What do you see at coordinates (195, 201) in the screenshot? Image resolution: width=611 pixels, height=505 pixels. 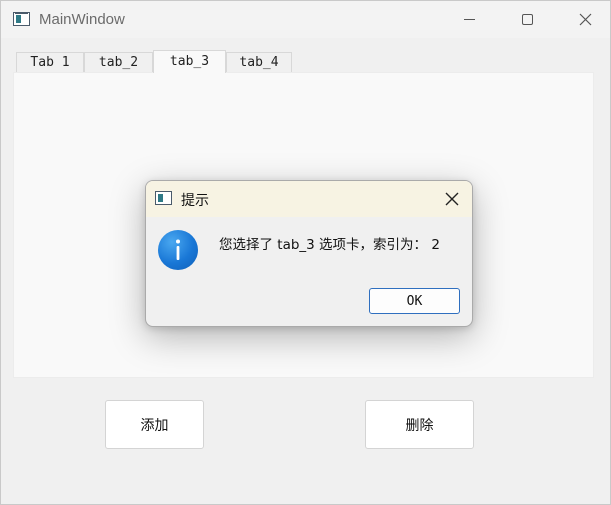 I see `dialog-title: 提示` at bounding box center [195, 201].